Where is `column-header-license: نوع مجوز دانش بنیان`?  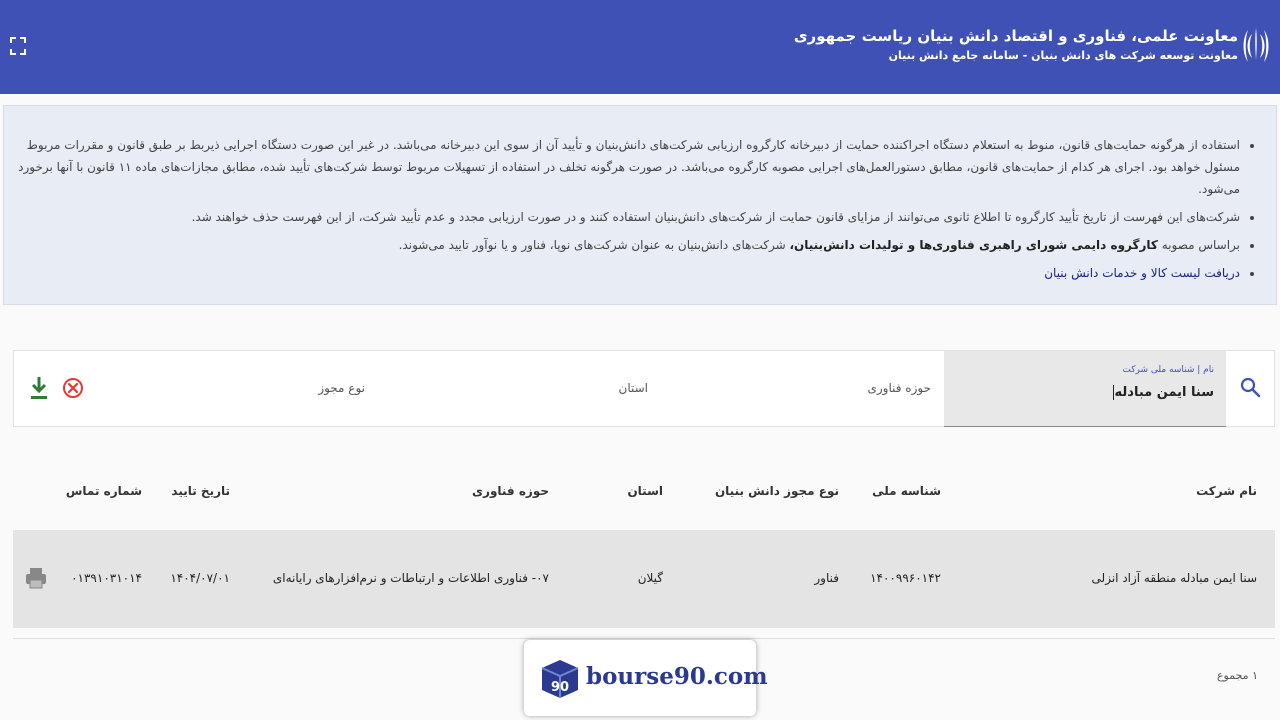
column-header-license: نوع مجوز دانش بنیان is located at coordinates (776, 491).